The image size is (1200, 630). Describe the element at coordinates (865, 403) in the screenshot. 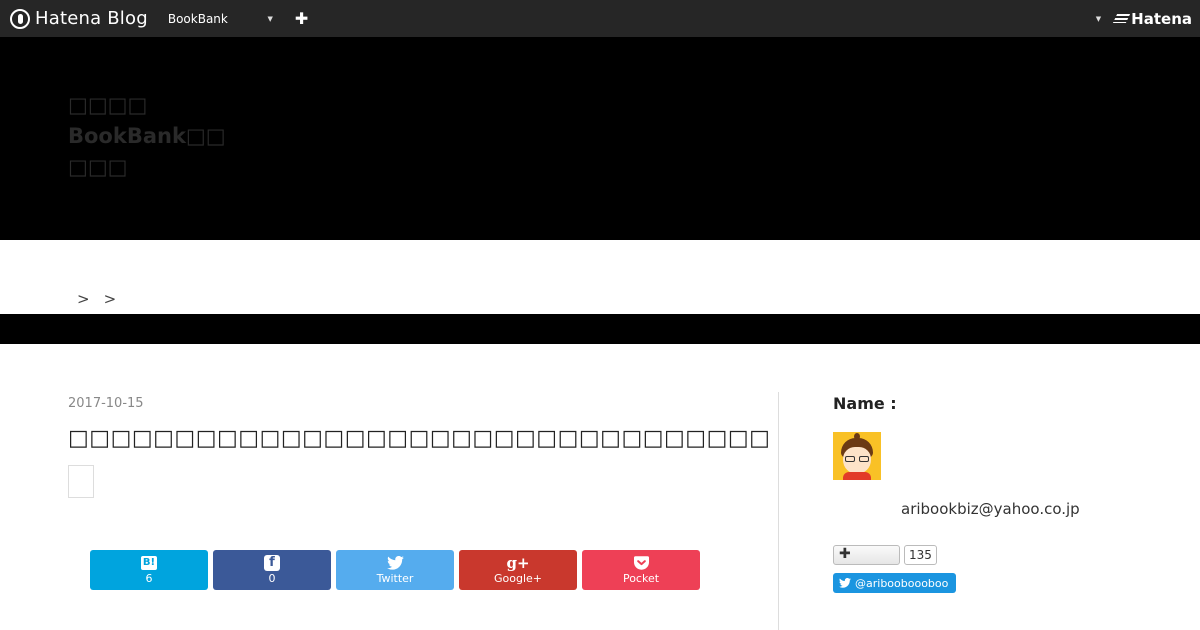

I see `profile-name-label: Name :` at that location.